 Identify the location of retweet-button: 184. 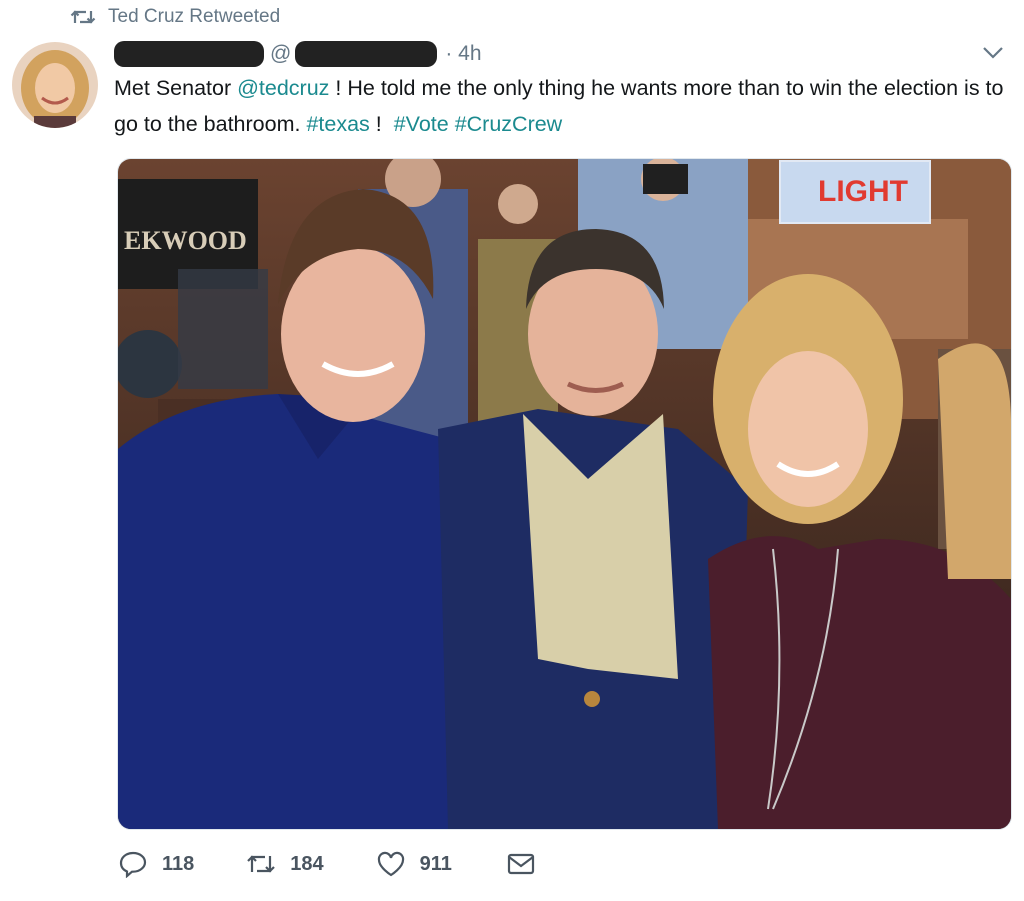
(285, 864).